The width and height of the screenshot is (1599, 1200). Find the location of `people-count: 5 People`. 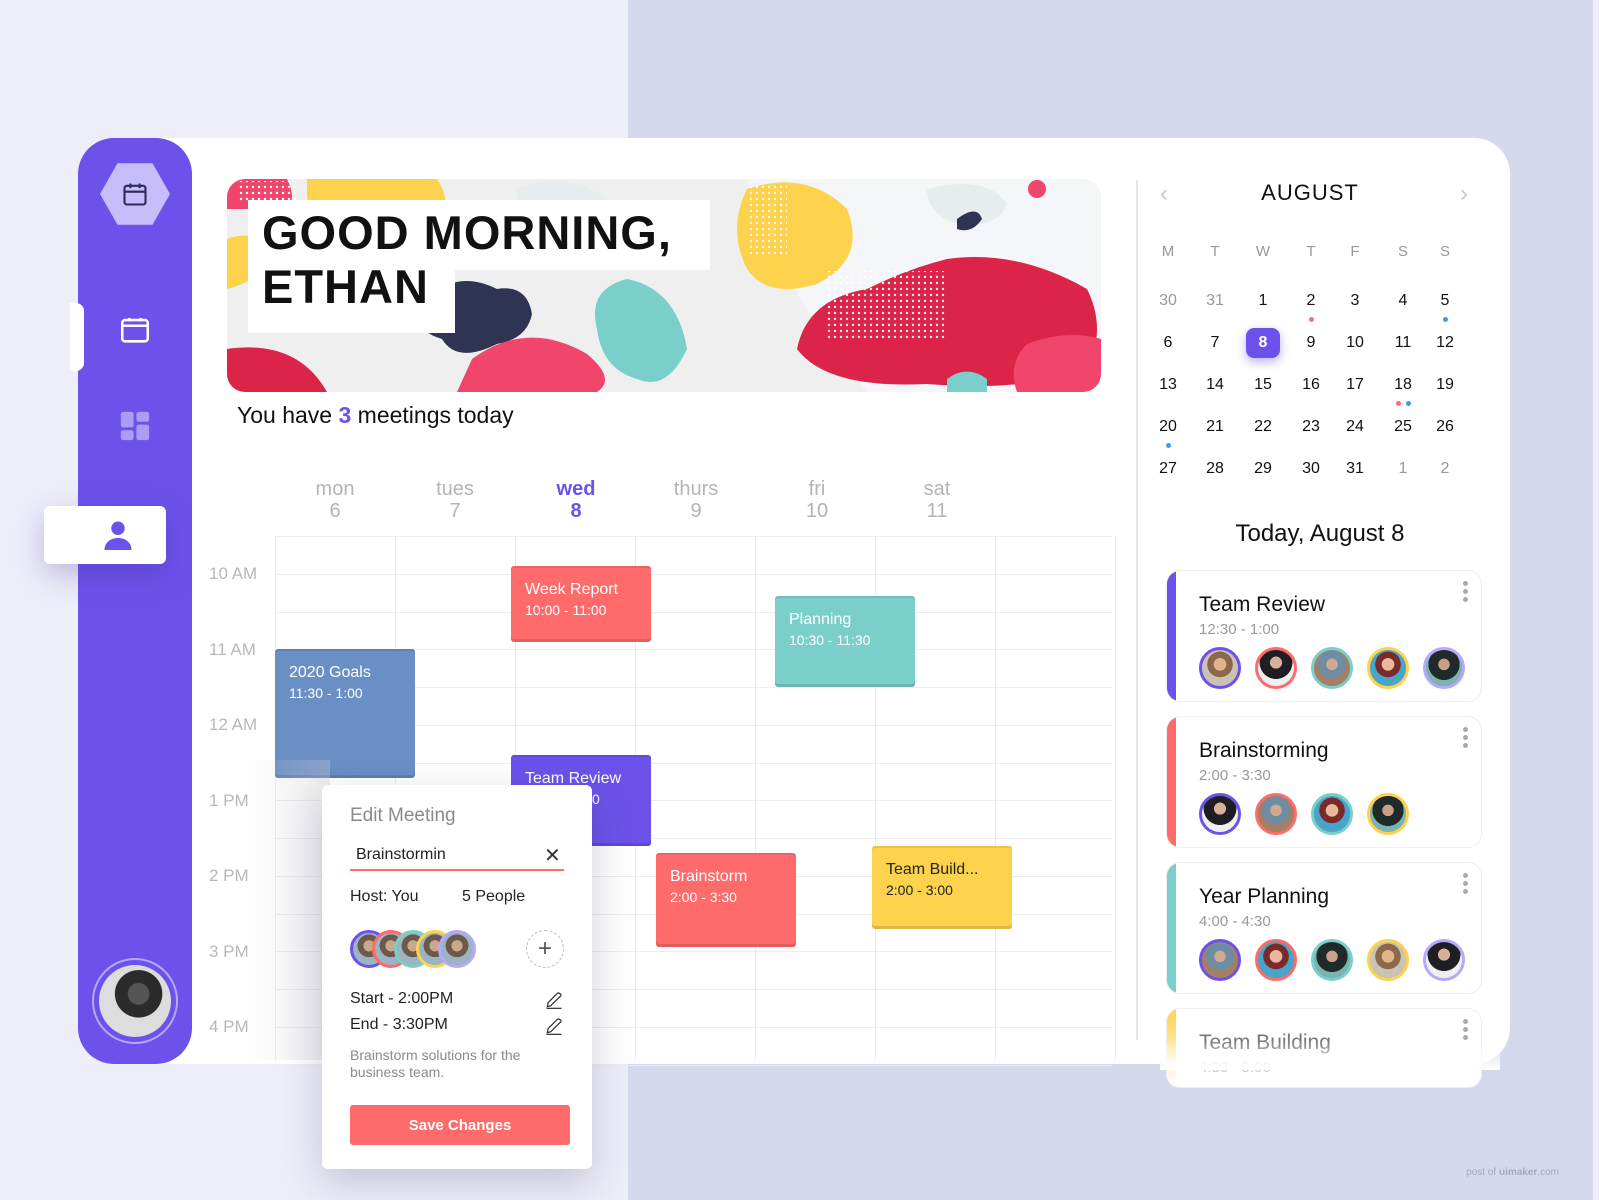

people-count: 5 People is located at coordinates (494, 896).